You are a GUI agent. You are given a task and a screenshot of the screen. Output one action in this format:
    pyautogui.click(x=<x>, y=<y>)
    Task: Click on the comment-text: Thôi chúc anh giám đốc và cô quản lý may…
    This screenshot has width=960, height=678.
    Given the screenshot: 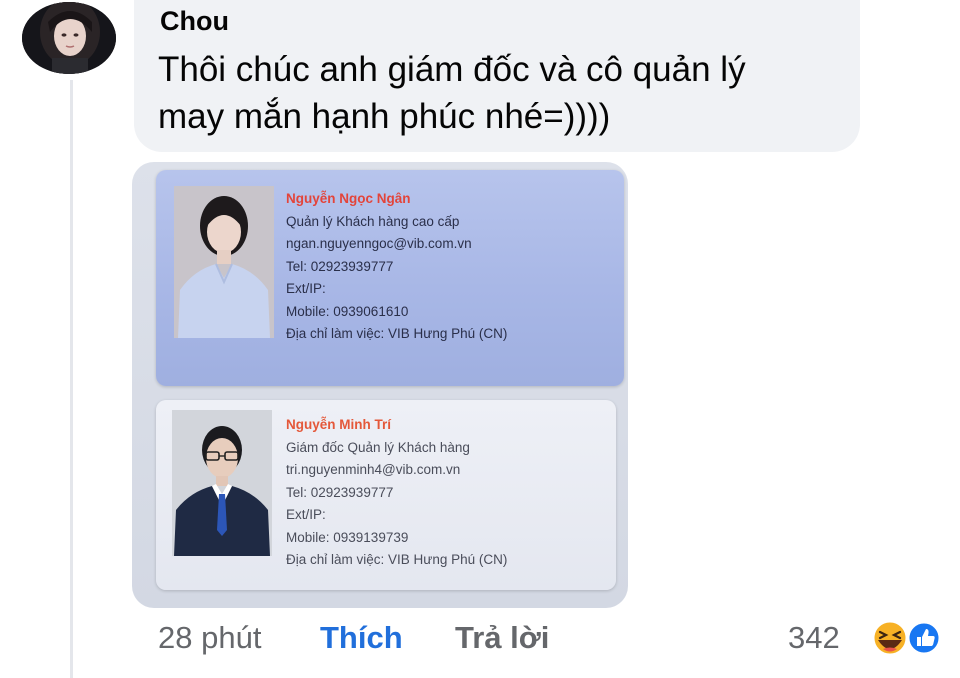 What is the action you would take?
    pyautogui.click(x=452, y=93)
    